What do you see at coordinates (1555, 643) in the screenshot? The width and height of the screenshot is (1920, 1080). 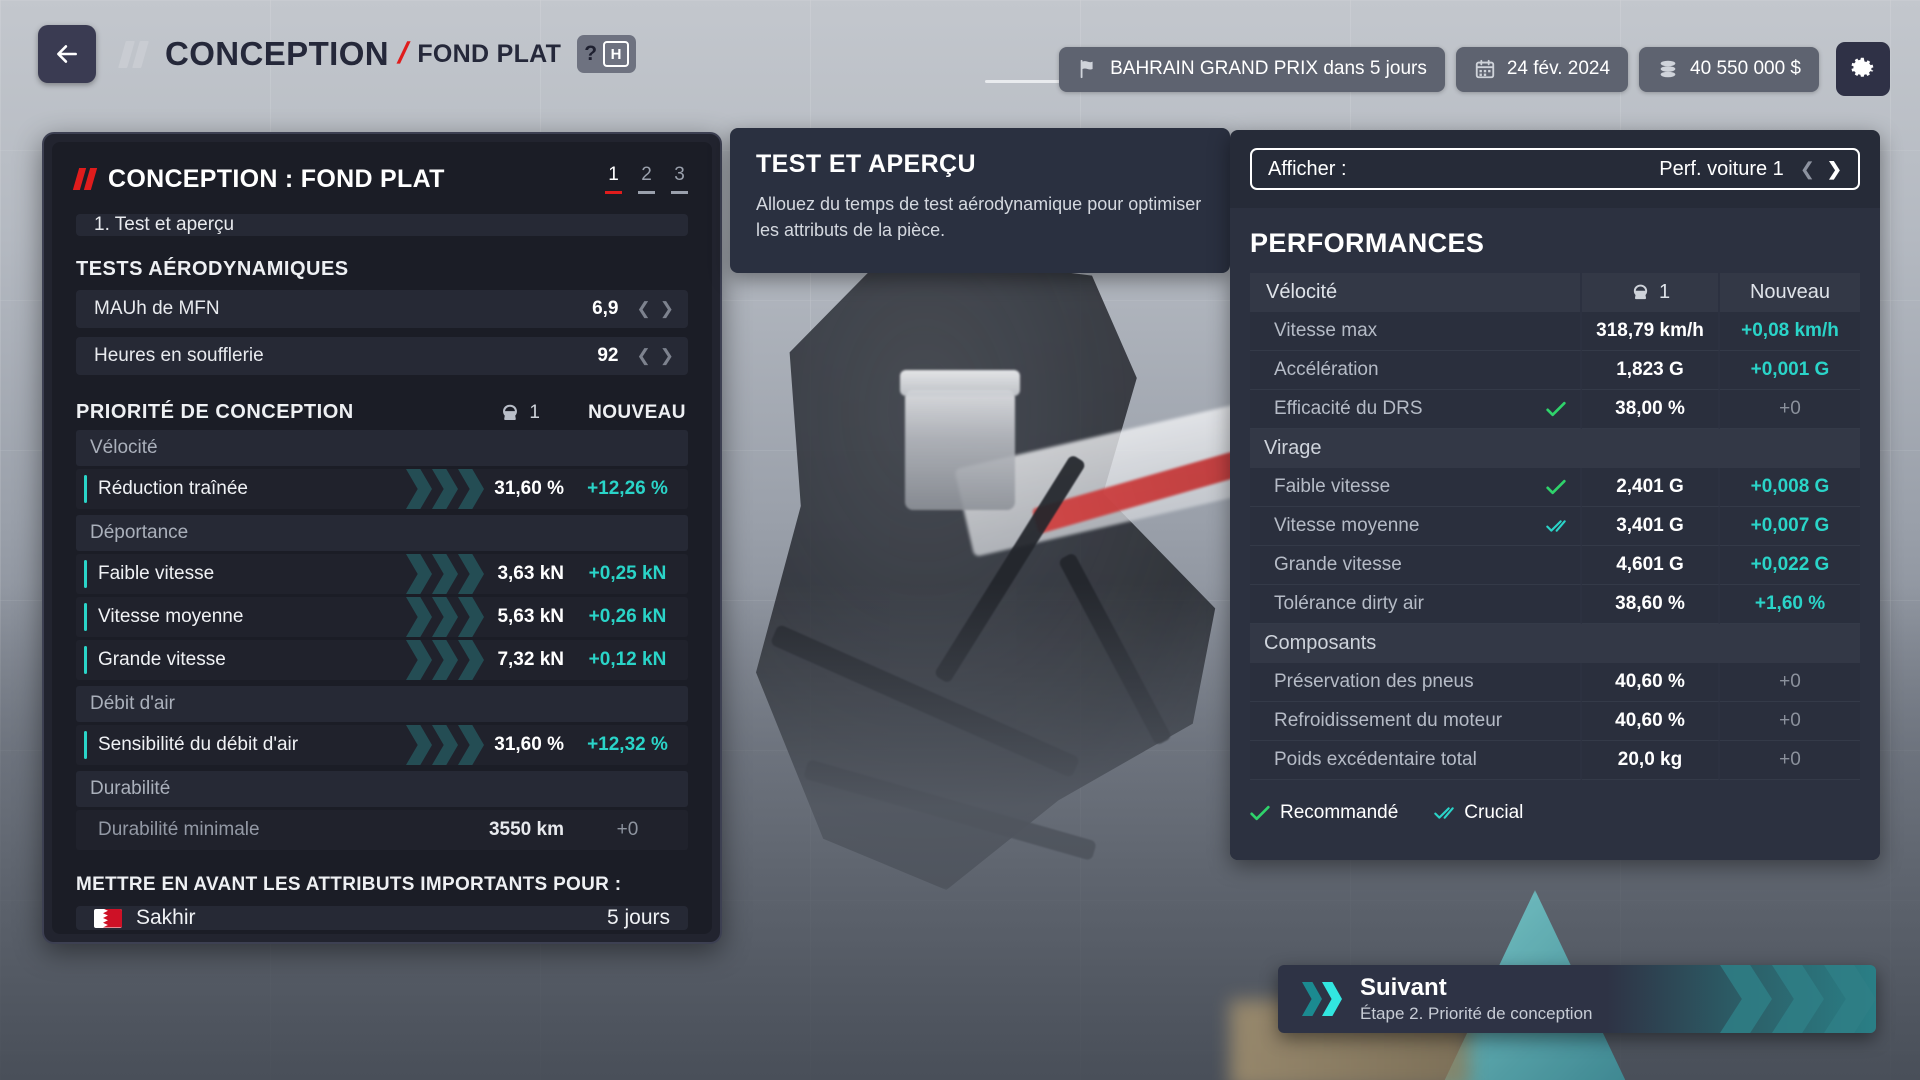 I see `performance-group-label: Composants` at bounding box center [1555, 643].